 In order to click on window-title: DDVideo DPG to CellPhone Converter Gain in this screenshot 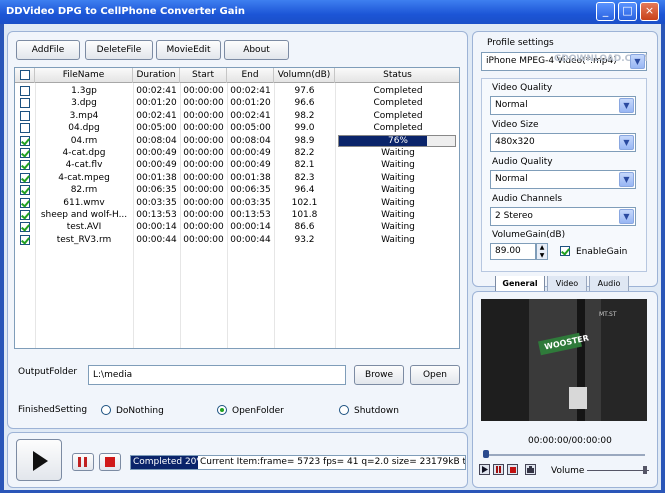, I will do `click(126, 11)`.